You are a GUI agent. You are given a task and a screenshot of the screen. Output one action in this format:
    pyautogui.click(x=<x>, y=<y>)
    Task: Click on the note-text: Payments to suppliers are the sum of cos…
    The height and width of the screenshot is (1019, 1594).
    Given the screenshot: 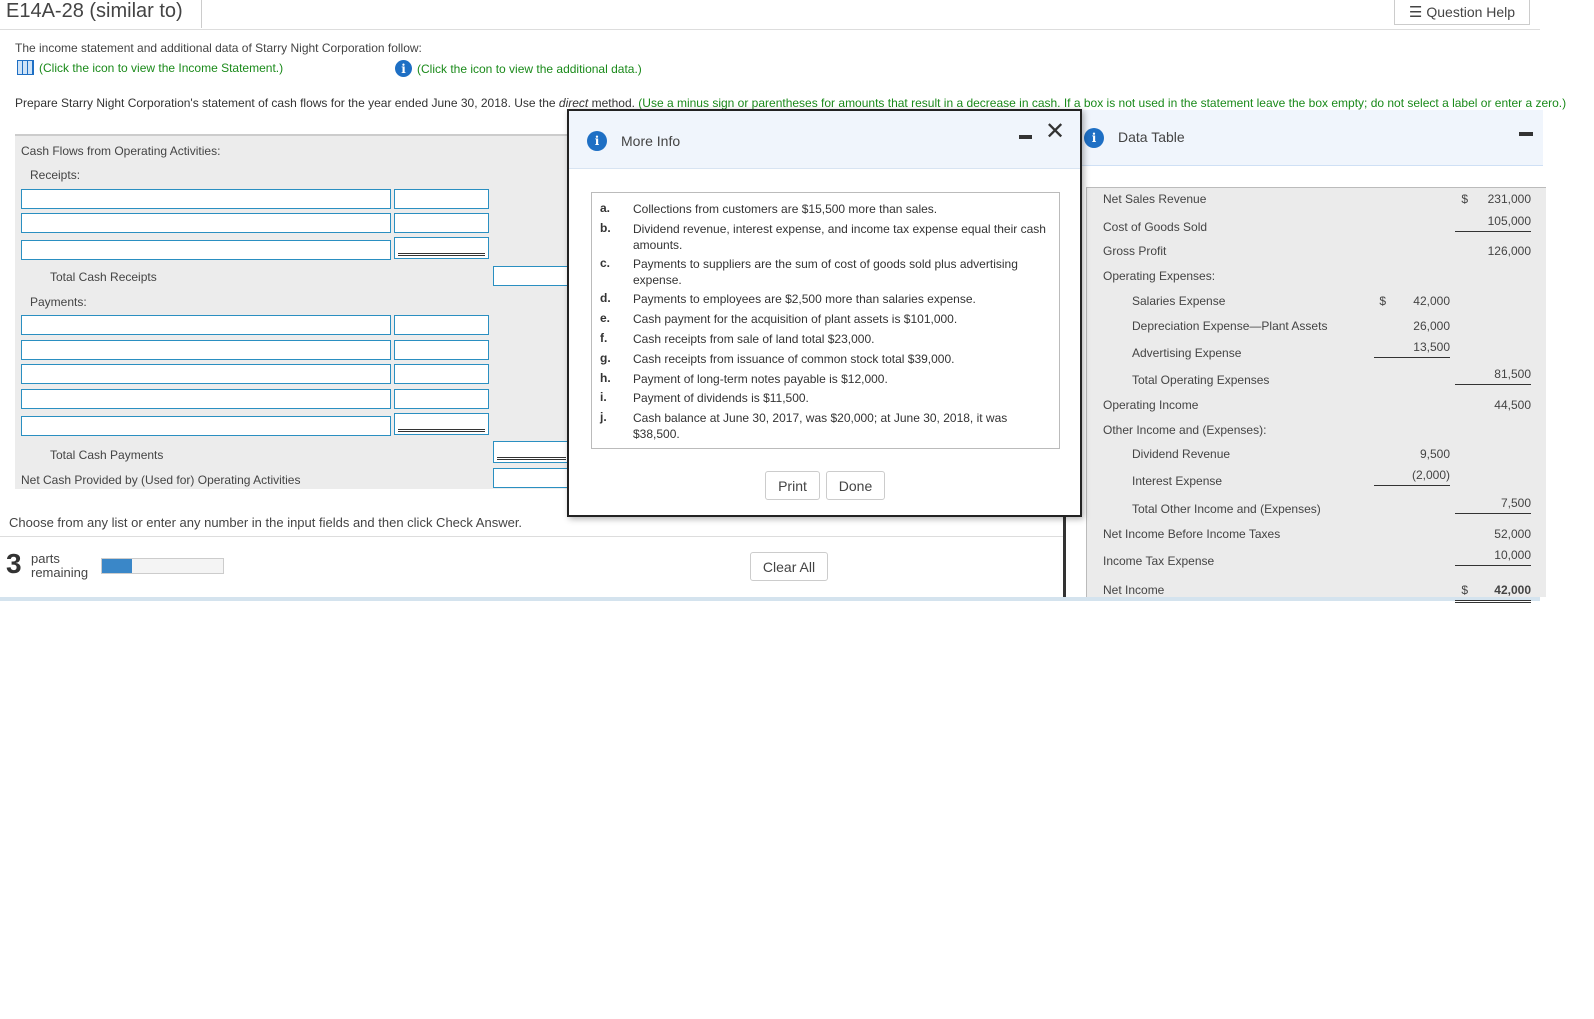 What is the action you would take?
    pyautogui.click(x=825, y=272)
    